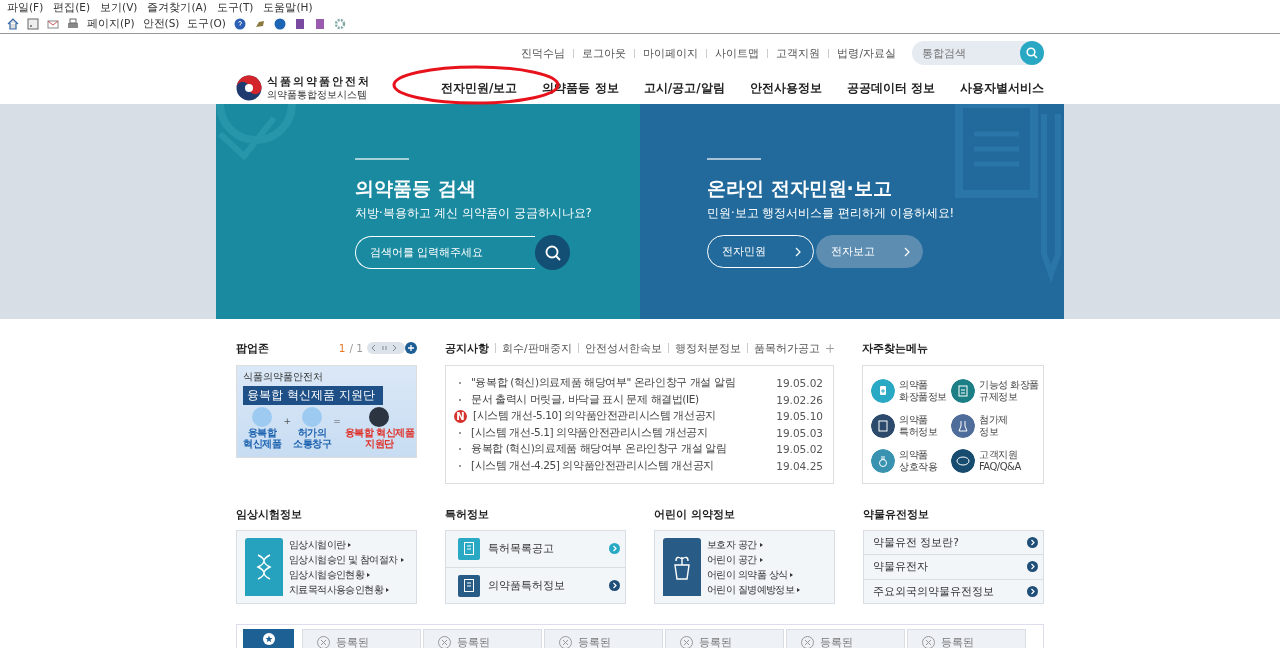 Image resolution: width=1280 pixels, height=648 pixels. I want to click on menu-item: 파일(F), so click(25, 8).